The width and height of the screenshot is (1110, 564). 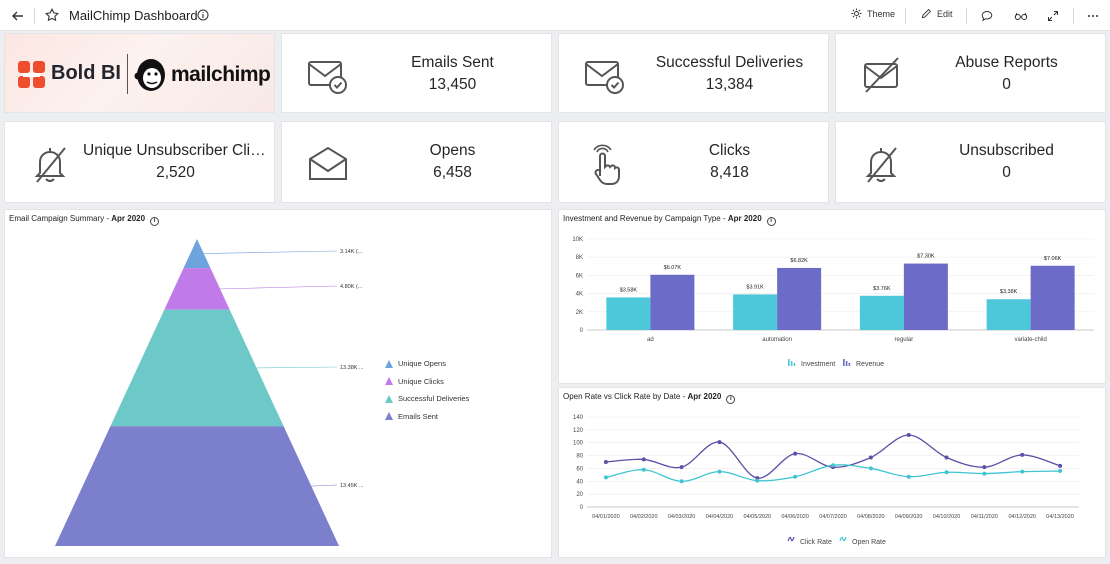 I want to click on edit-button: Edit, so click(x=937, y=13).